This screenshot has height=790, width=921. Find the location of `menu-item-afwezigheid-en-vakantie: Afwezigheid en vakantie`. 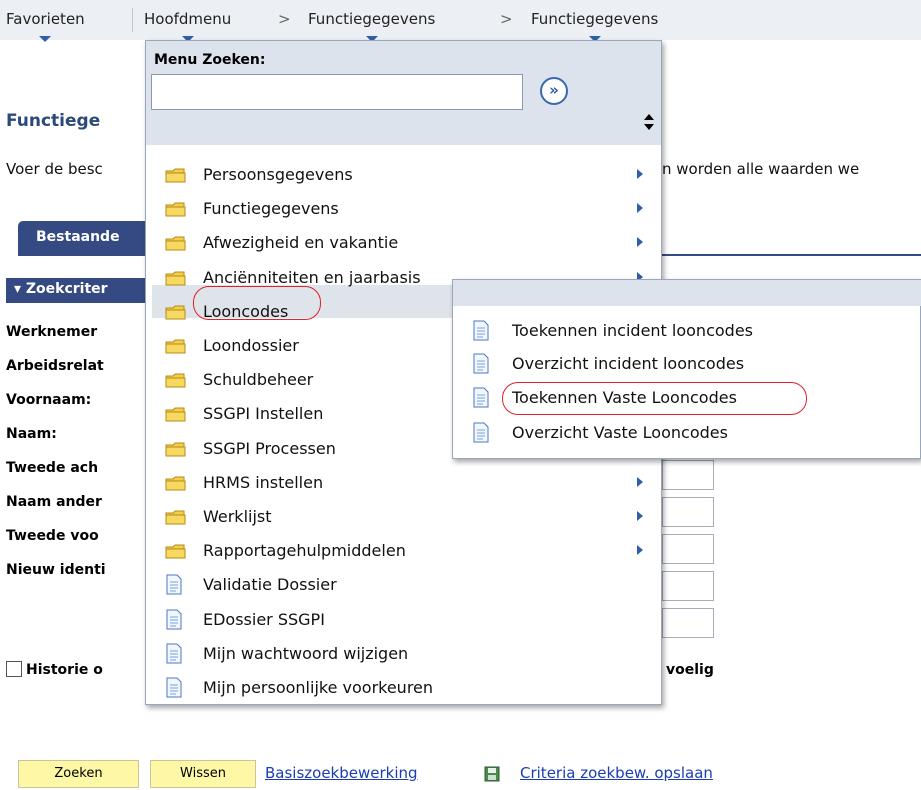

menu-item-afwezigheid-en-vakantie: Afwezigheid en vakantie is located at coordinates (300, 242).